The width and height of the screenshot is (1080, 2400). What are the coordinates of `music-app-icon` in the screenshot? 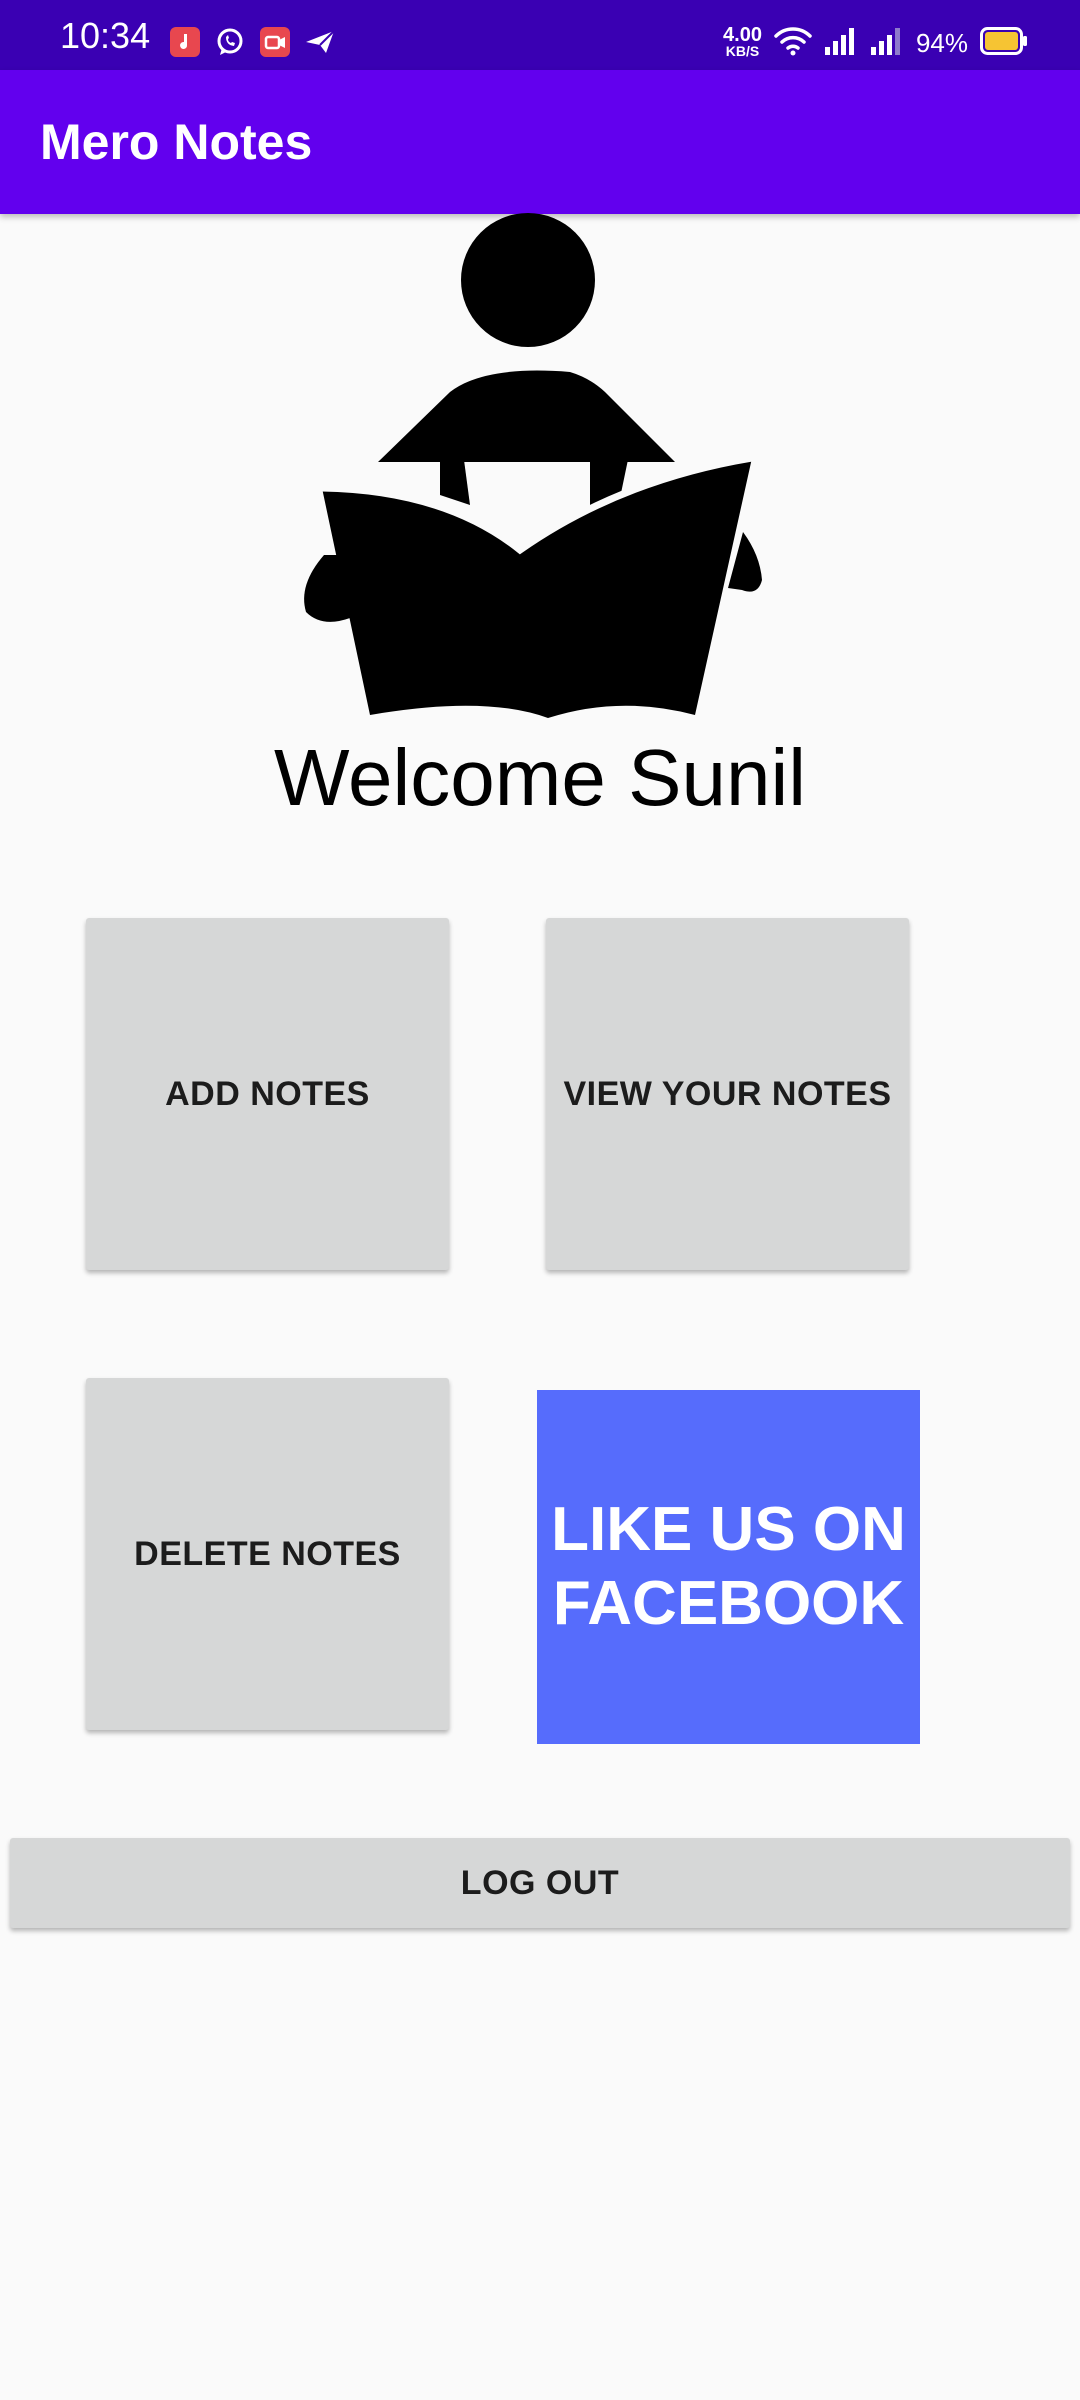 It's located at (185, 44).